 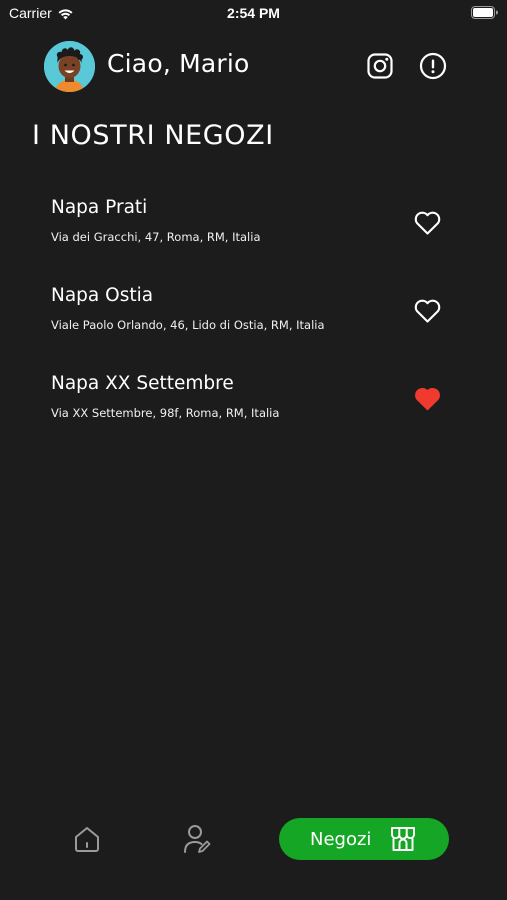 I want to click on store-name: Napa Ostia, so click(x=102, y=295).